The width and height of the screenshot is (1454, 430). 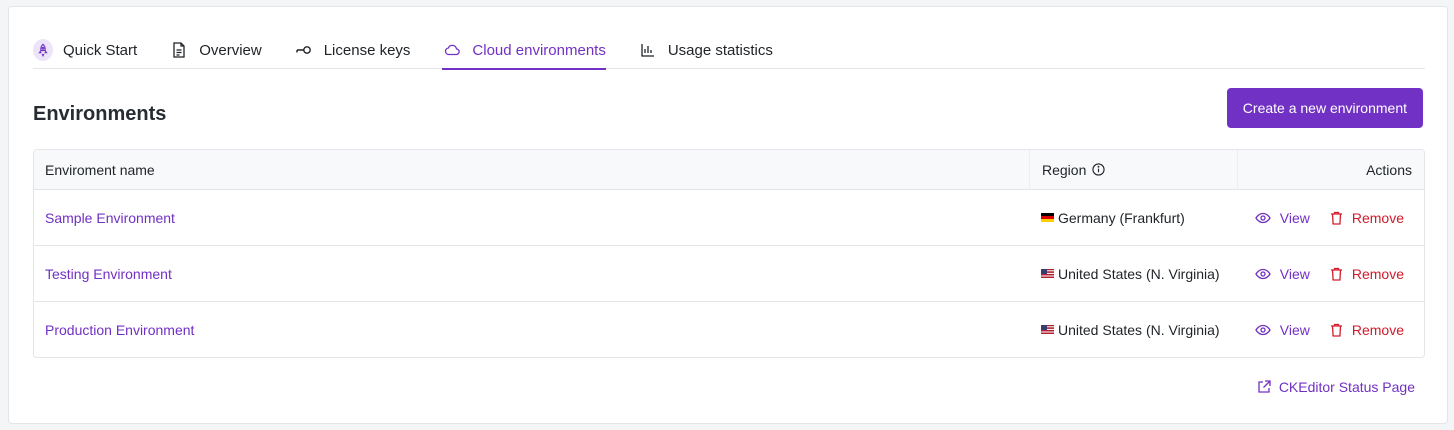 What do you see at coordinates (452, 50) in the screenshot?
I see `cloud-icon` at bounding box center [452, 50].